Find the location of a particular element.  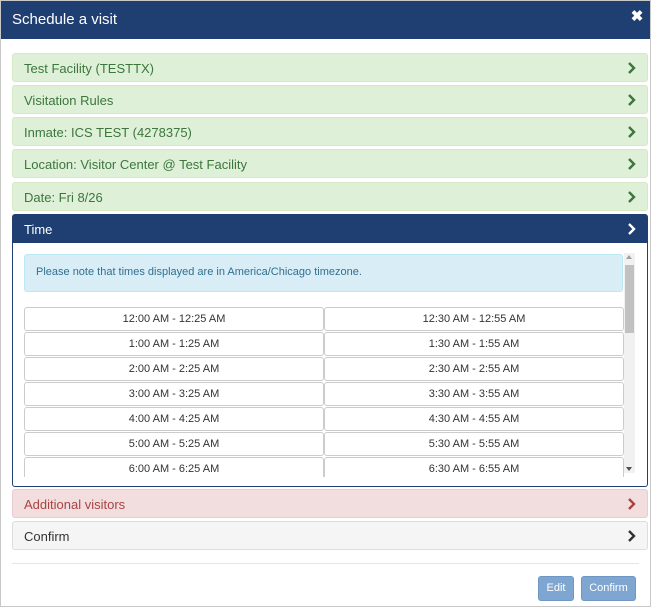

step-facility-label: Test Facility (TESTTX) is located at coordinates (89, 68).